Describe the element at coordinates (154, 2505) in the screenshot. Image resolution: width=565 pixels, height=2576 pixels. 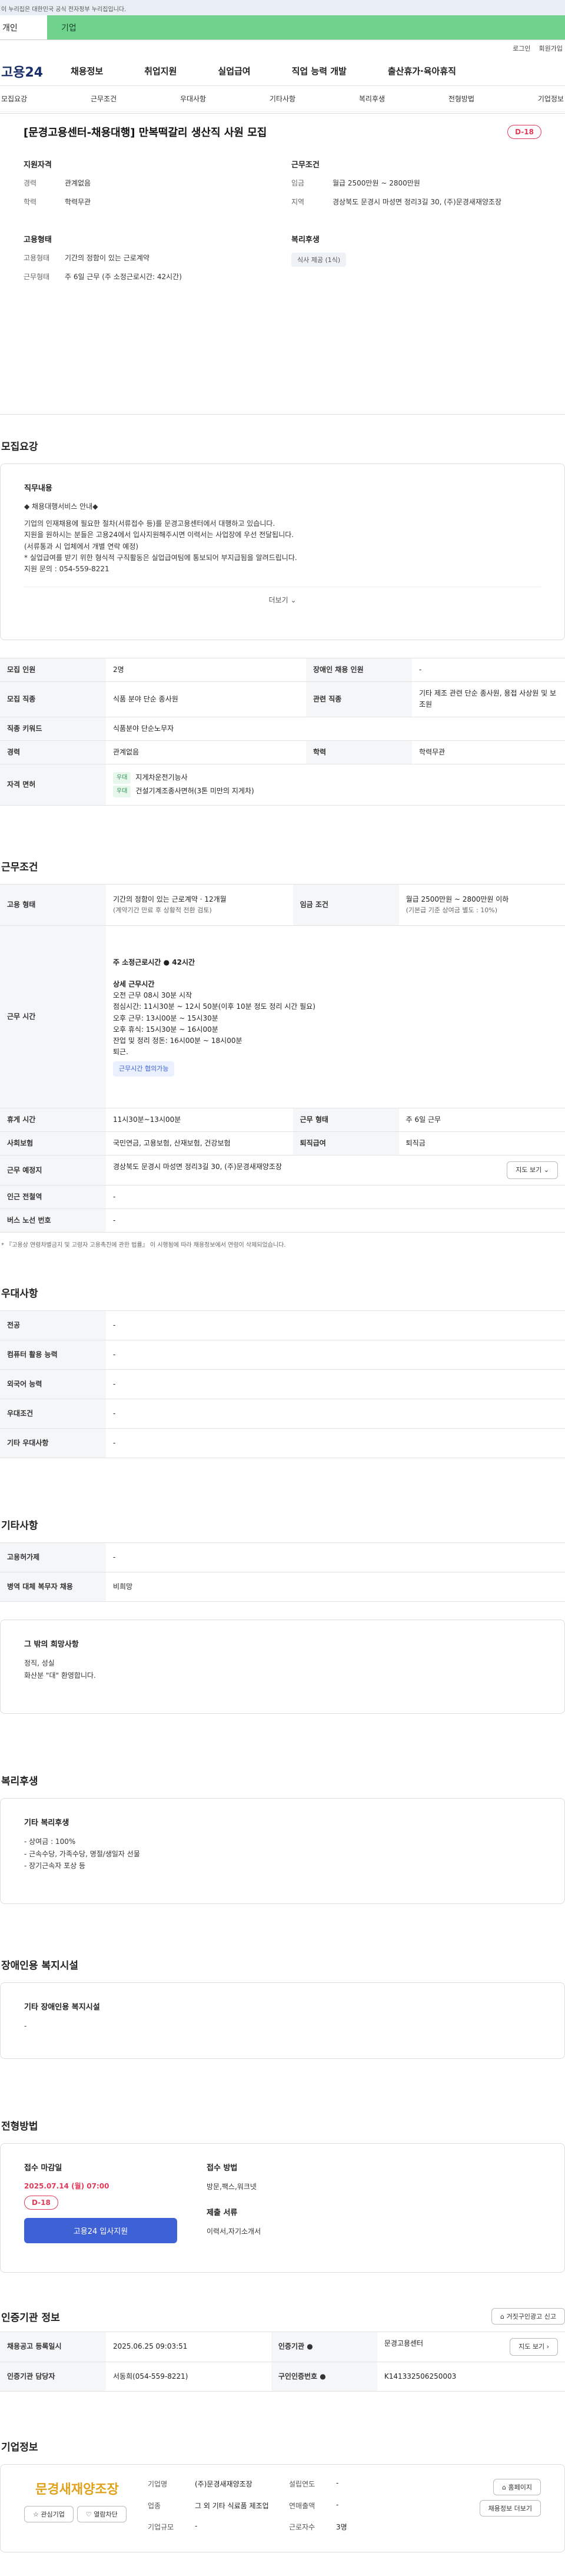
I see `co-ind-label: 업종` at that location.